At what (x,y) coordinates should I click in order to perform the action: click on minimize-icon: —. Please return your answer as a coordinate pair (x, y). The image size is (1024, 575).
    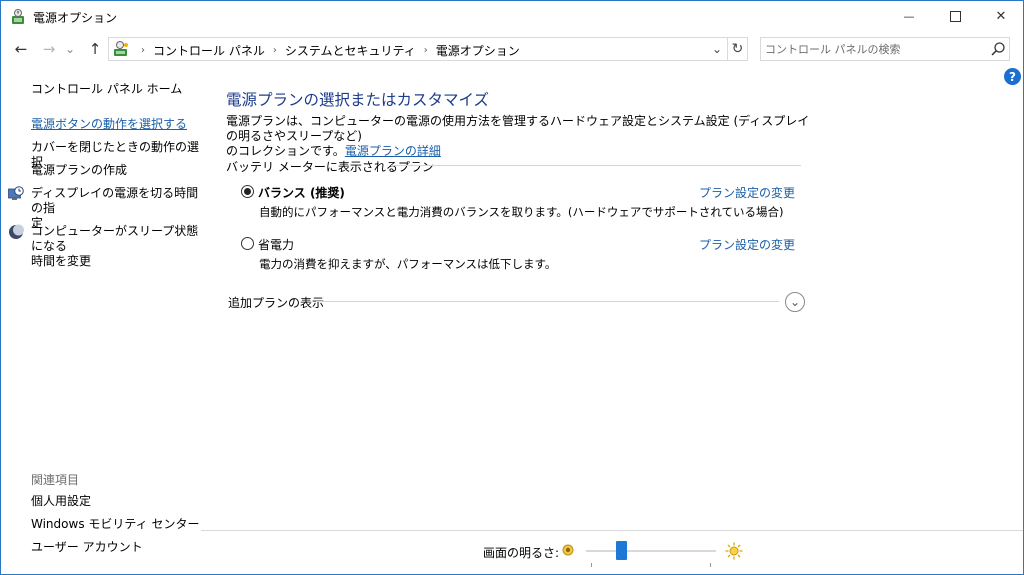
    Looking at the image, I should click on (909, 16).